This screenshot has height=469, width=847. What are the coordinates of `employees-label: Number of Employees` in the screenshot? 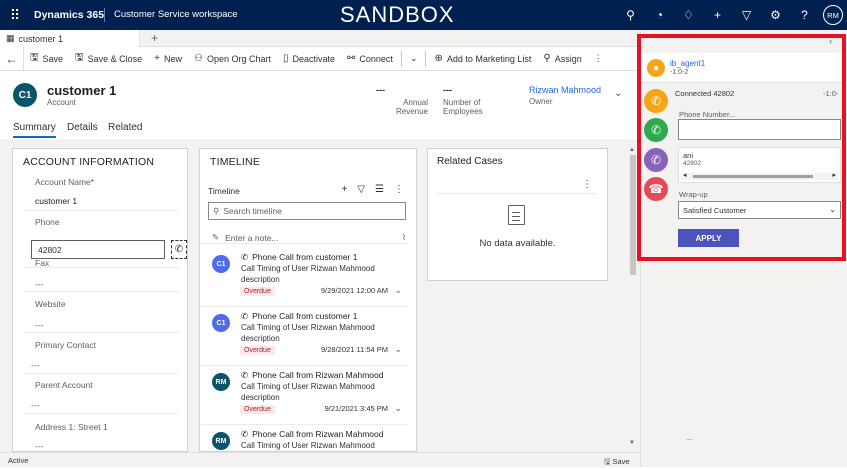 It's located at (463, 107).